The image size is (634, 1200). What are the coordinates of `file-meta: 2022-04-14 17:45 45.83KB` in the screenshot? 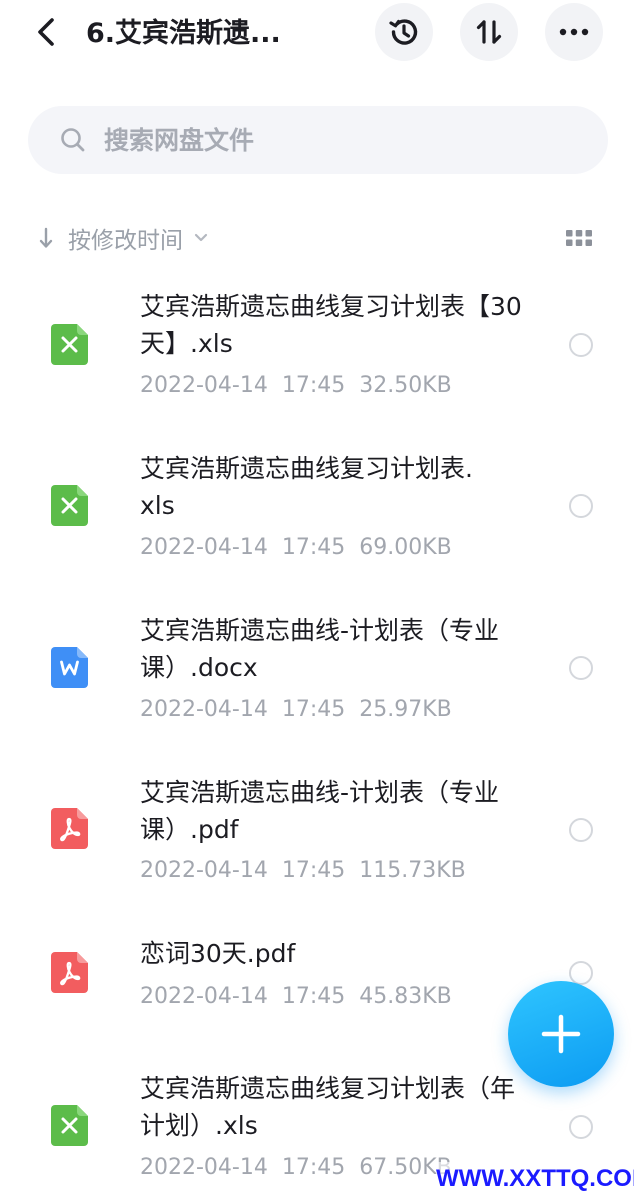 It's located at (296, 996).